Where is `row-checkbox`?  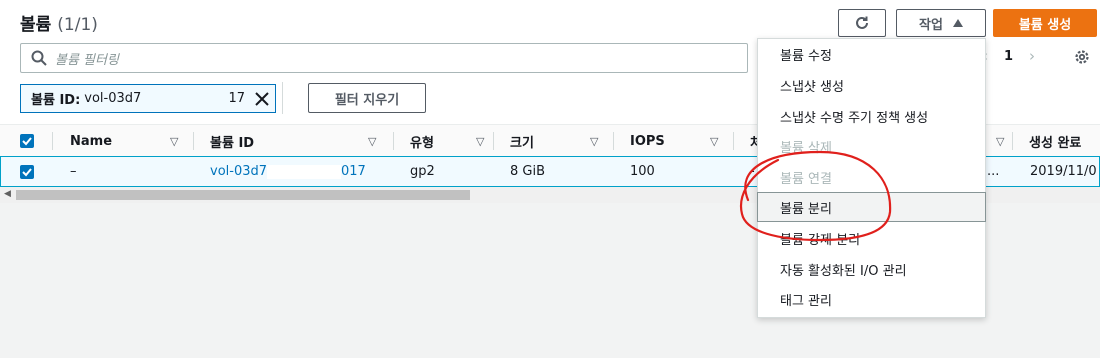 row-checkbox is located at coordinates (27, 171).